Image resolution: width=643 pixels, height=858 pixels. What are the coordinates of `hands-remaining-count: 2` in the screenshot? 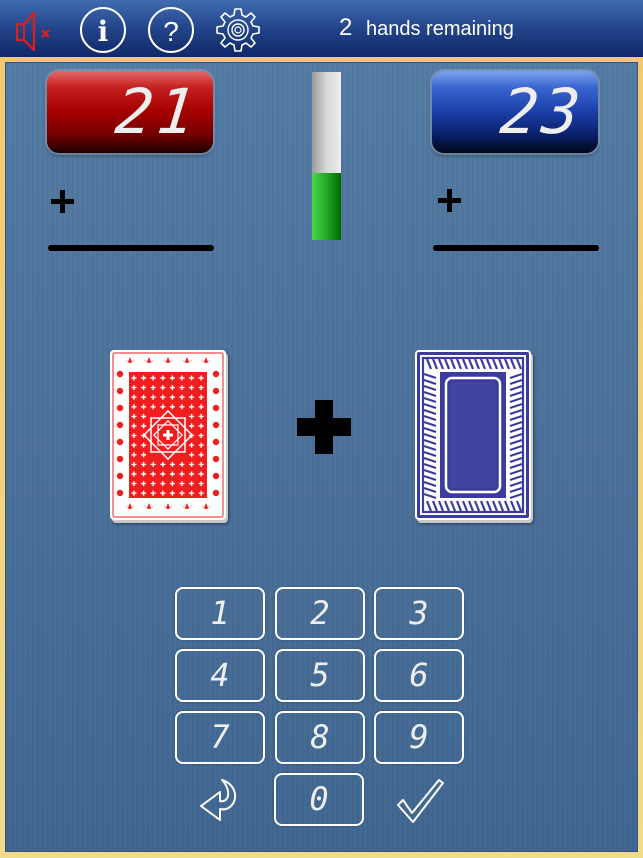 It's located at (346, 27).